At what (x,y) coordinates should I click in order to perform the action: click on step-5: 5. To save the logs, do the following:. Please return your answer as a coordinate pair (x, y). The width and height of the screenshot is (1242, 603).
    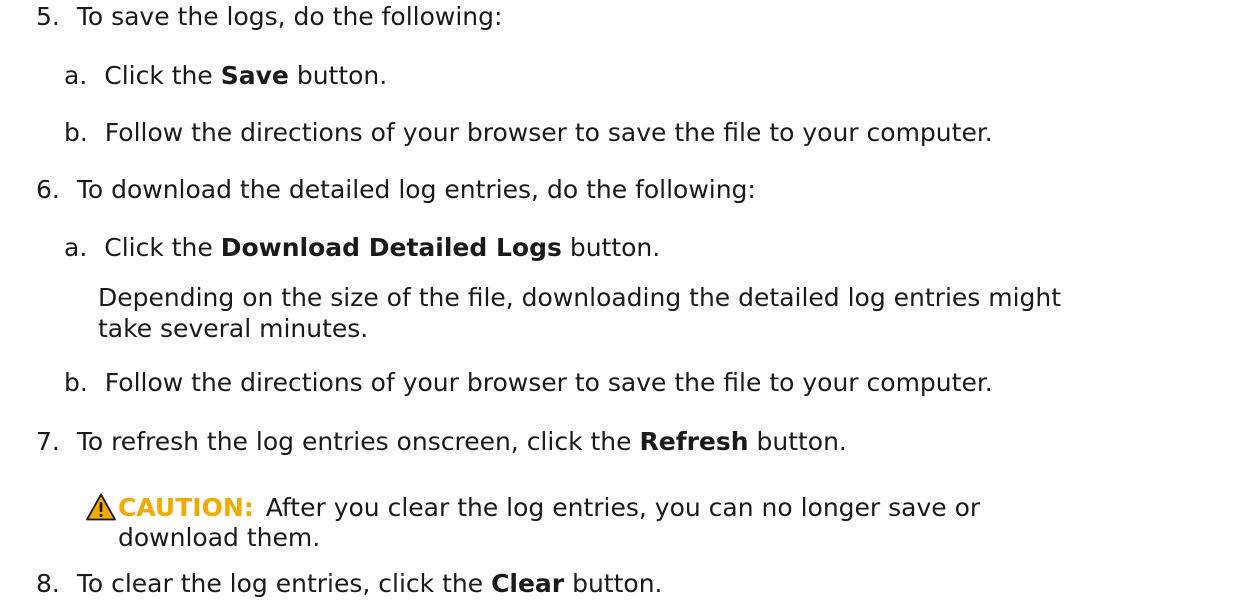
    Looking at the image, I should click on (269, 17).